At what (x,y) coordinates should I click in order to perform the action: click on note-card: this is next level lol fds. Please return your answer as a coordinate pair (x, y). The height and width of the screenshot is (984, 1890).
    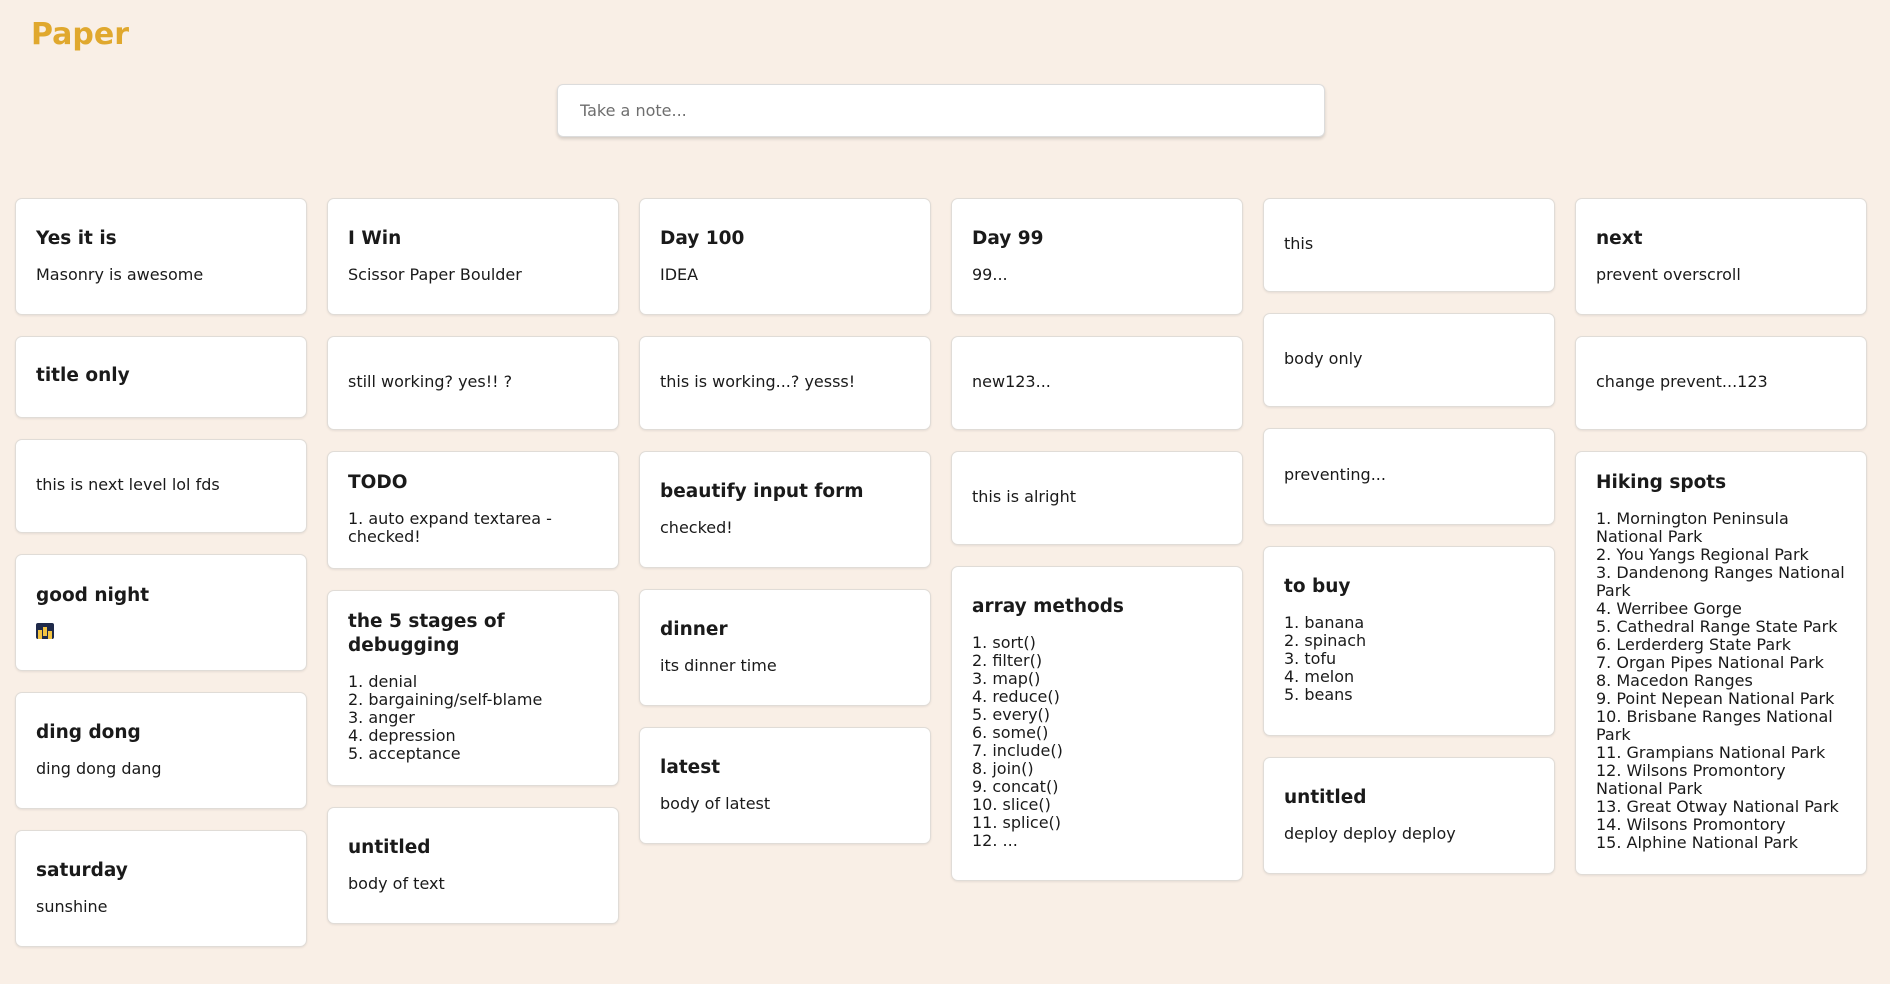
    Looking at the image, I should click on (161, 486).